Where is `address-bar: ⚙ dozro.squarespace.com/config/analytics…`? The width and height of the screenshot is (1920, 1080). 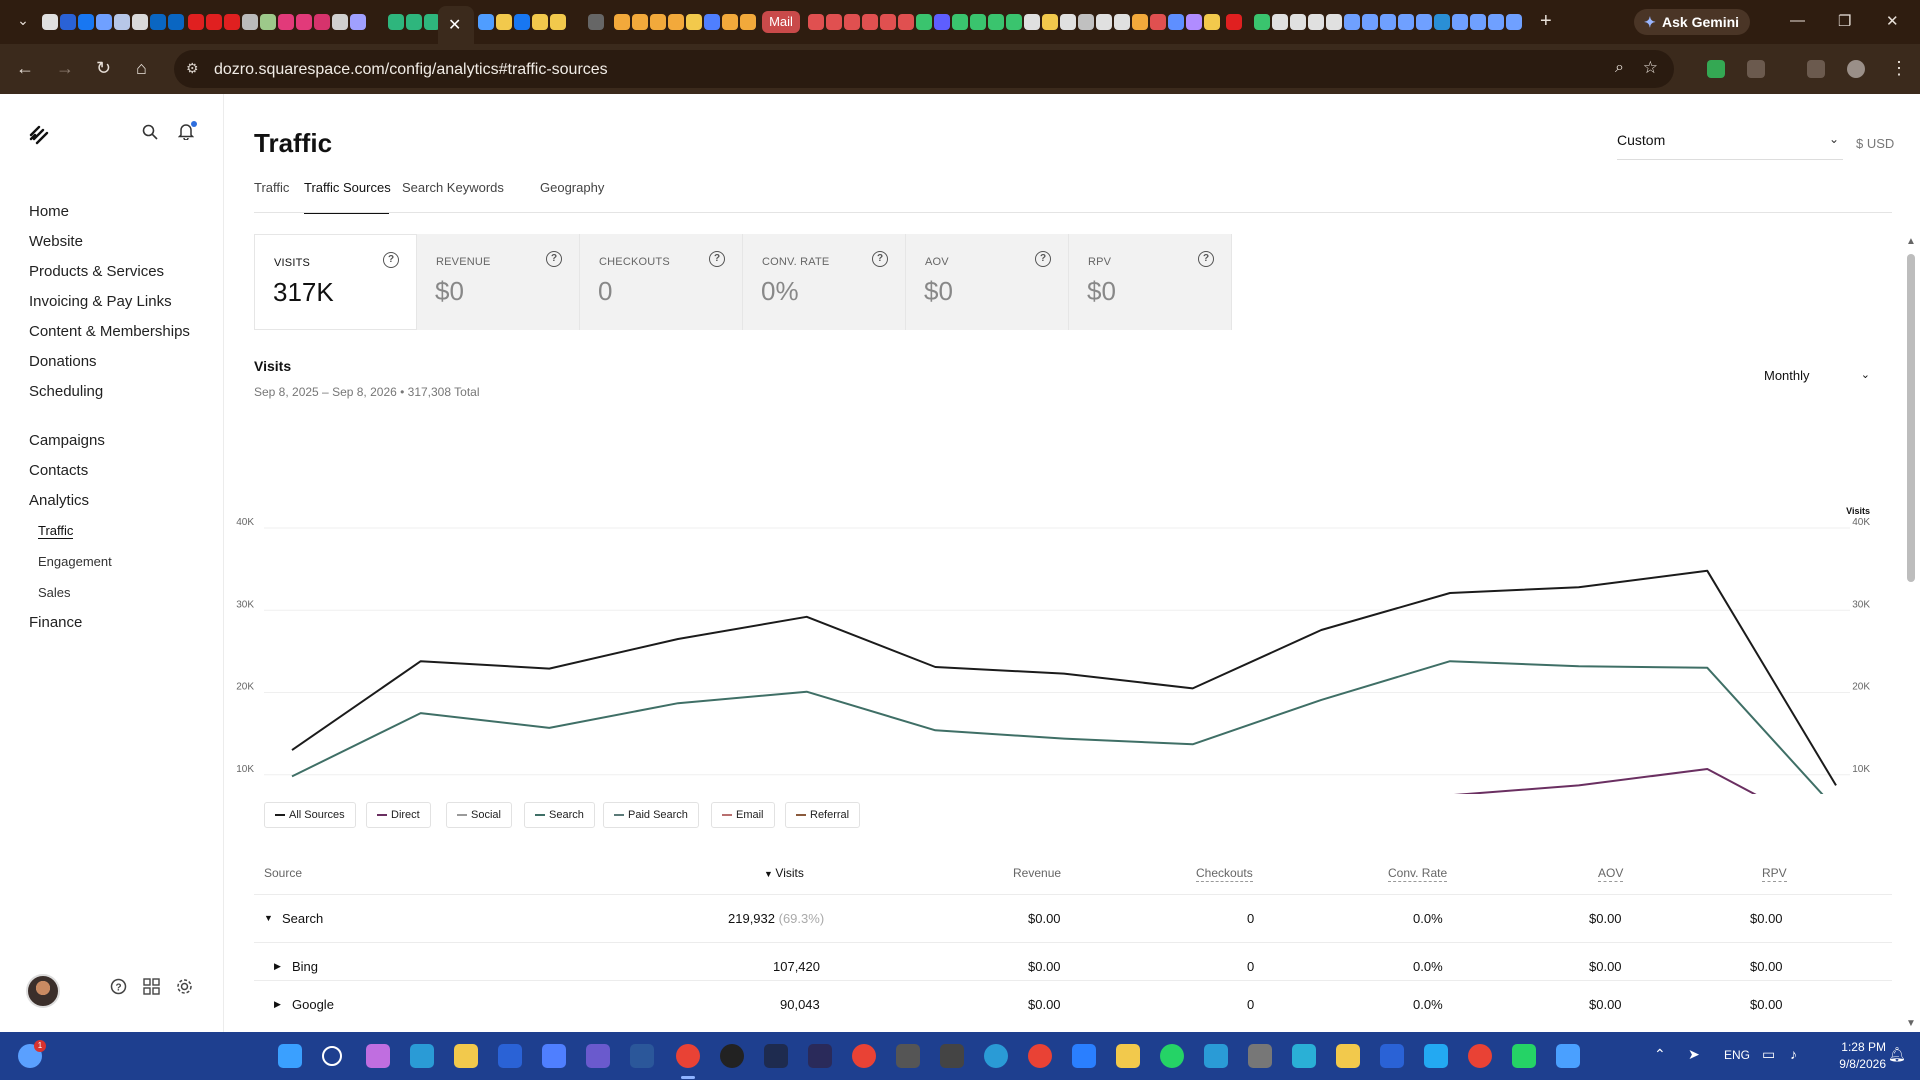
address-bar: ⚙ dozro.squarespace.com/config/analytics… is located at coordinates (924, 69).